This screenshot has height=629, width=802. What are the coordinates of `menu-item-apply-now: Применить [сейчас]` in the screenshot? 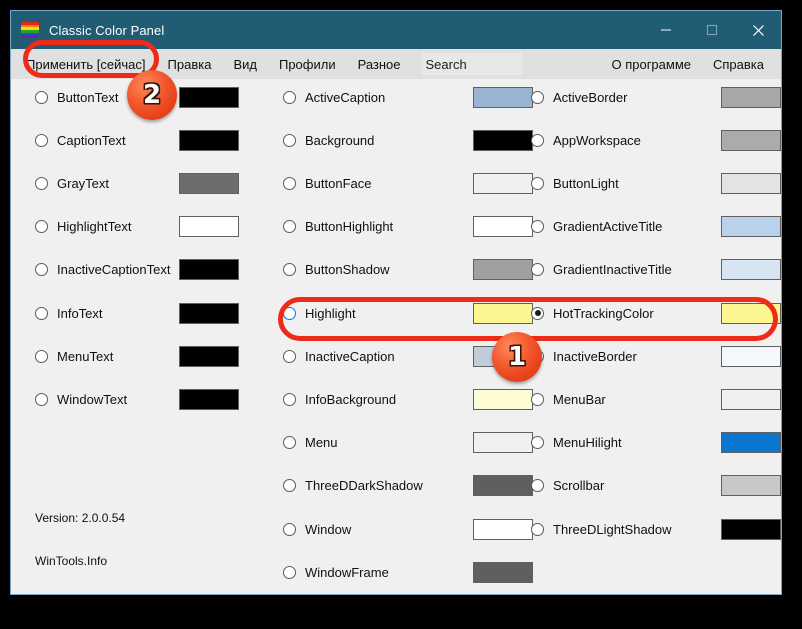 It's located at (86, 64).